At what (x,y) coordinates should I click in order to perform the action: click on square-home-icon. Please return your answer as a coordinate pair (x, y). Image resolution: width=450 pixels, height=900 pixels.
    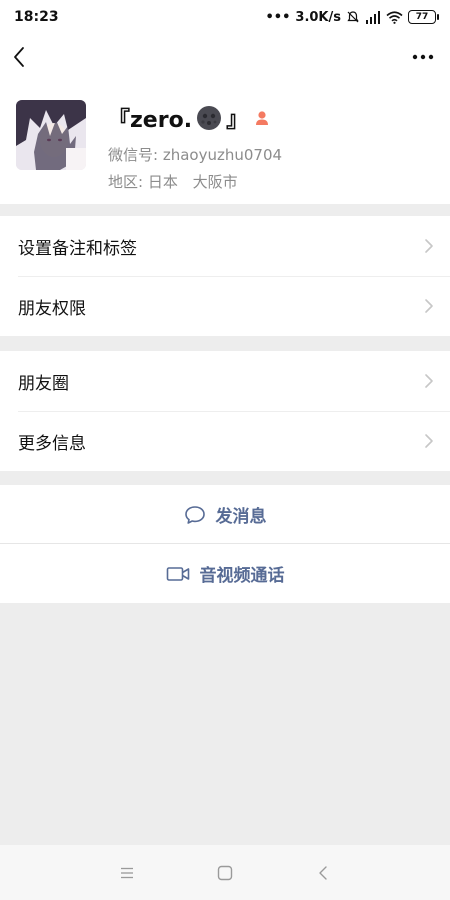
    Looking at the image, I should click on (225, 872).